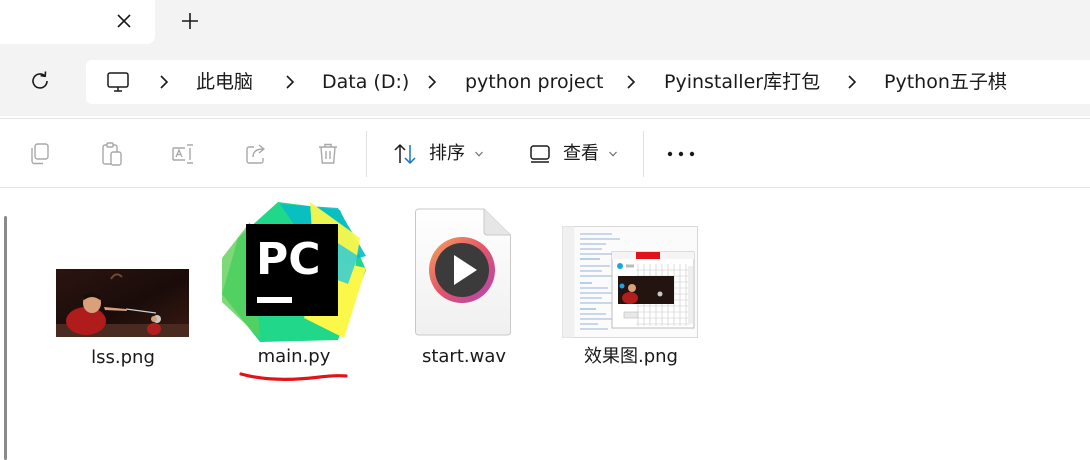 Image resolution: width=1090 pixels, height=460 pixels. What do you see at coordinates (123, 358) in the screenshot?
I see `file-name: lss.png` at bounding box center [123, 358].